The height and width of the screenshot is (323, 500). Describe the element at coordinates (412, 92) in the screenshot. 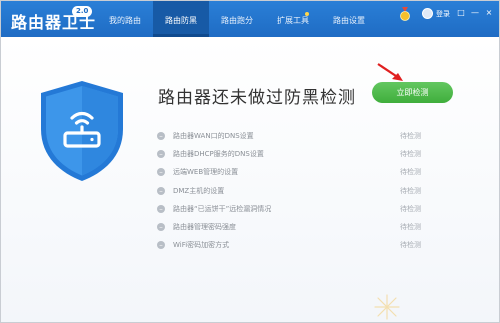

I see `detect-now-button: 立即检测` at that location.